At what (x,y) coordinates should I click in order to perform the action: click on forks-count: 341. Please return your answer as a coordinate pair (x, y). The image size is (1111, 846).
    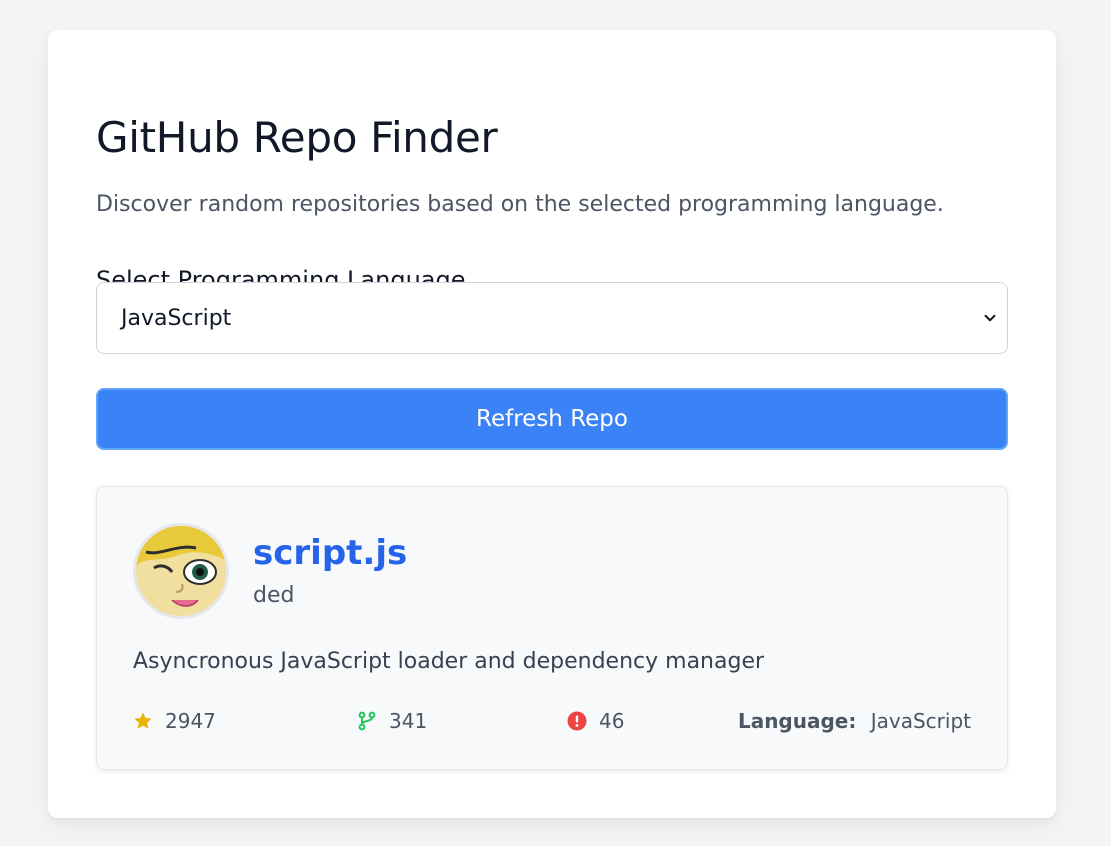
    Looking at the image, I should click on (408, 721).